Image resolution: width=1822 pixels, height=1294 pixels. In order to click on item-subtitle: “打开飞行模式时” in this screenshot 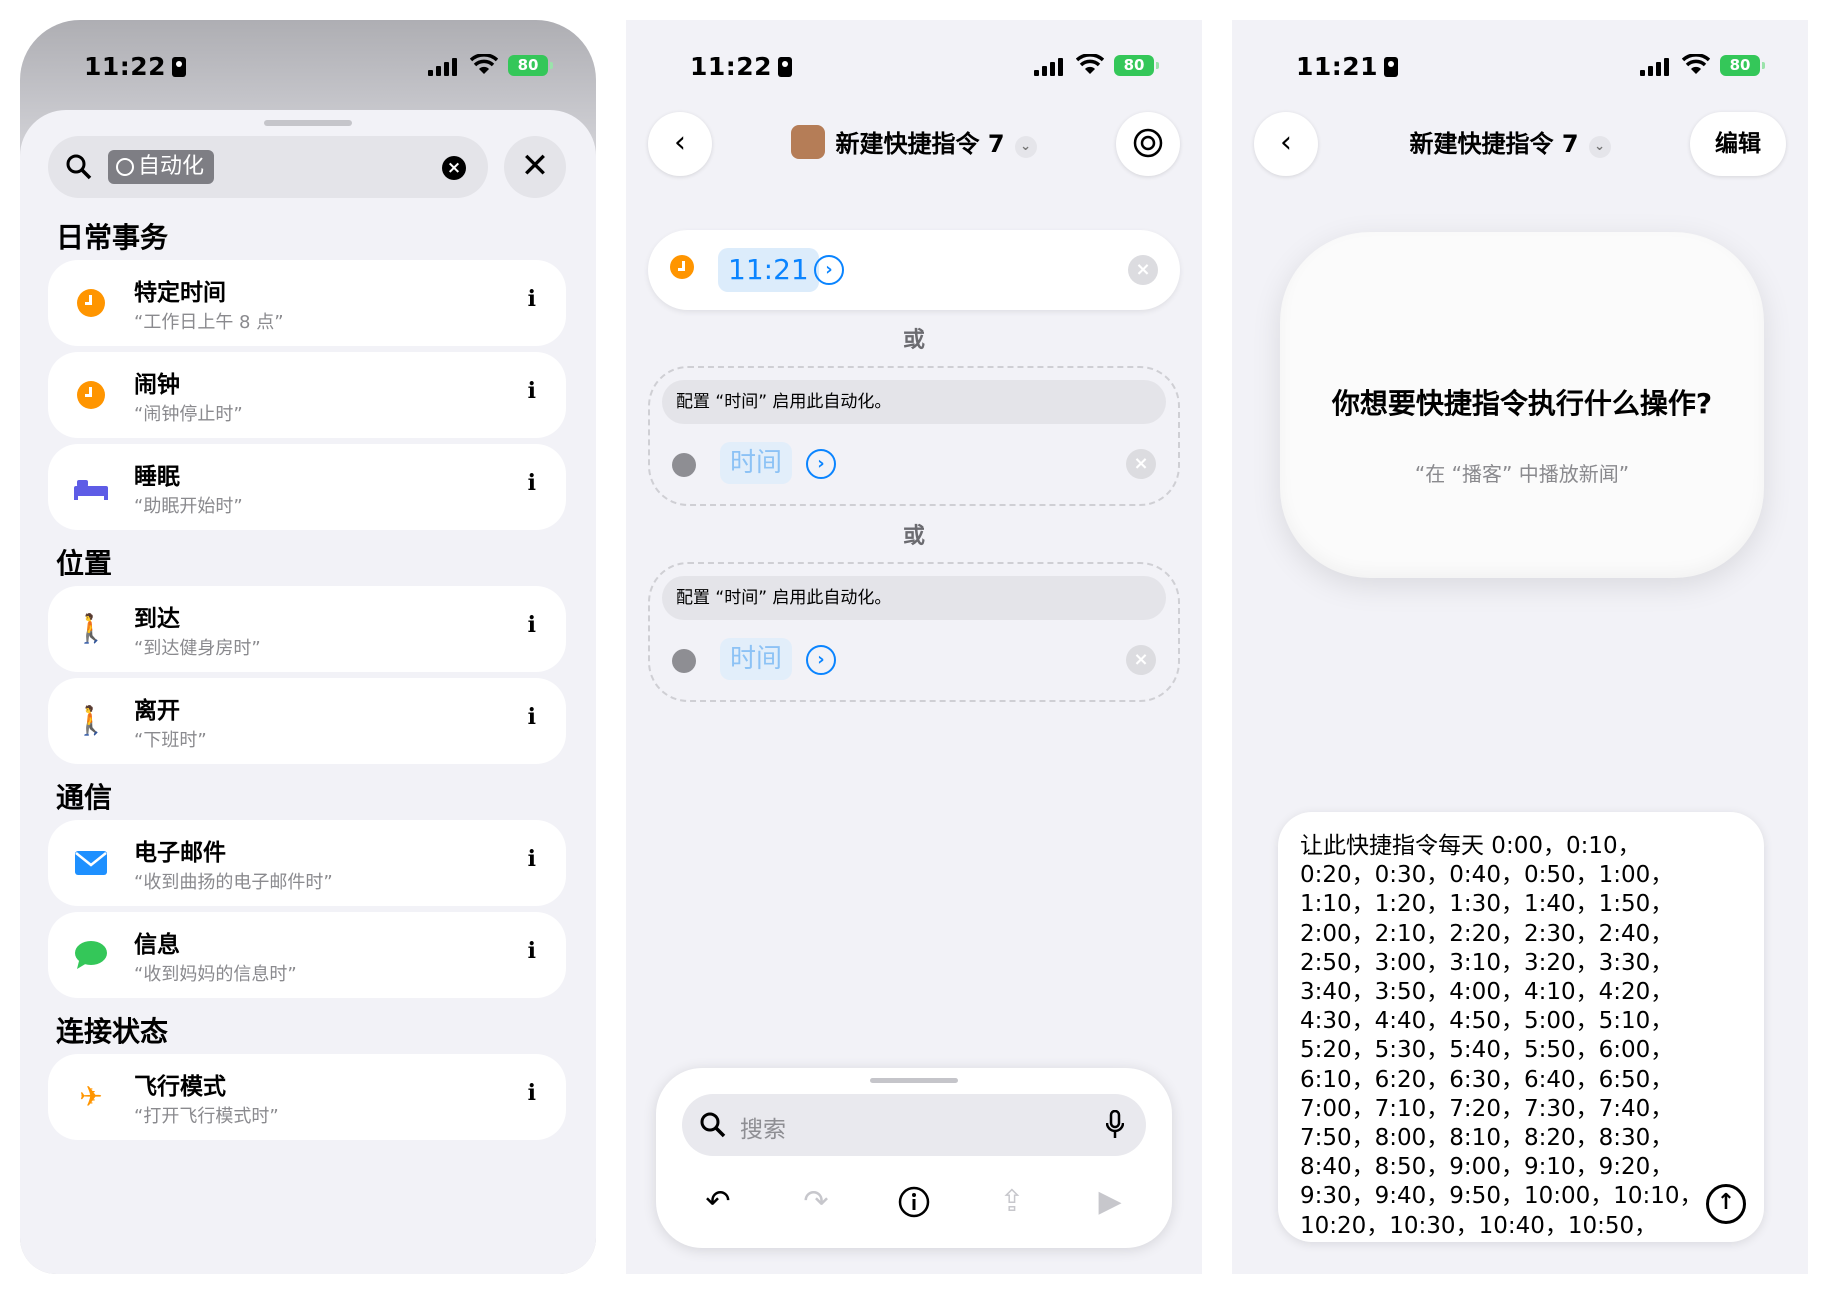, I will do `click(206, 1116)`.